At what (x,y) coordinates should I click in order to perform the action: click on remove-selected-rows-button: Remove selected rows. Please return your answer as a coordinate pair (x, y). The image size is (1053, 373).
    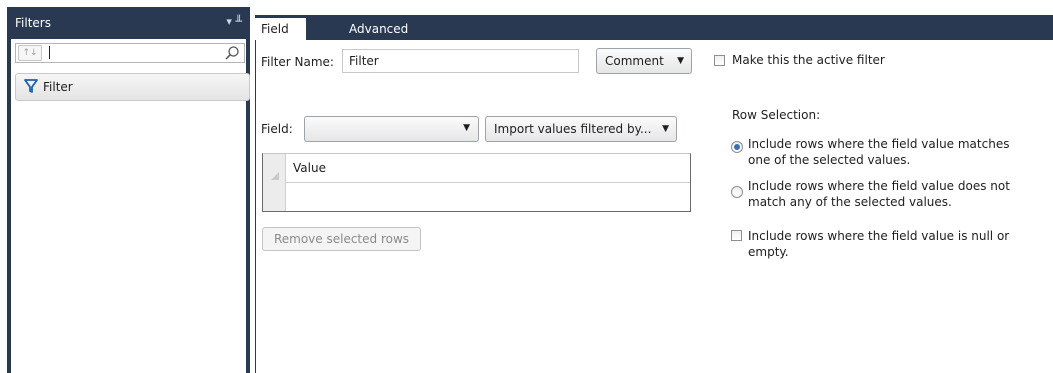
    Looking at the image, I should click on (341, 239).